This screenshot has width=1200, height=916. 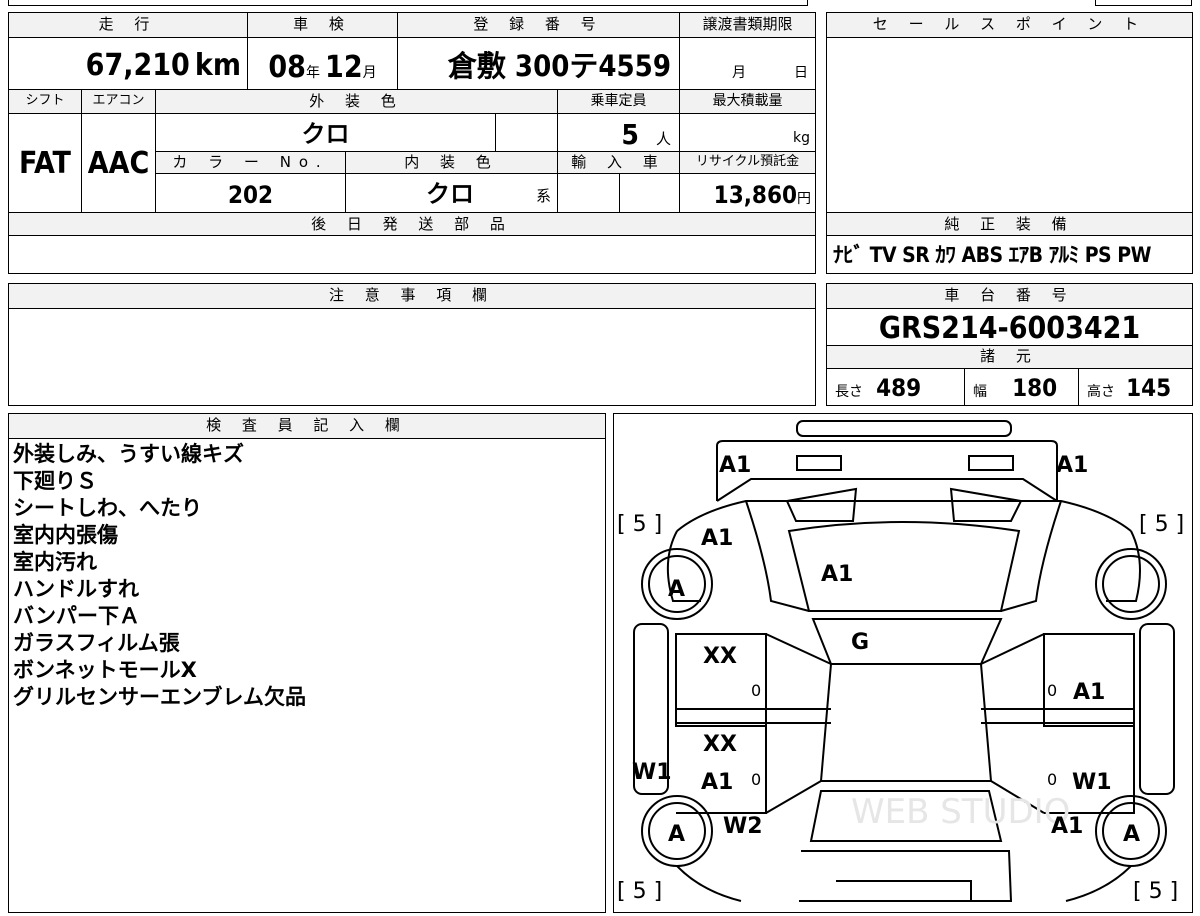 I want to click on inspector-line: ボンネットモールX, so click(x=105, y=670).